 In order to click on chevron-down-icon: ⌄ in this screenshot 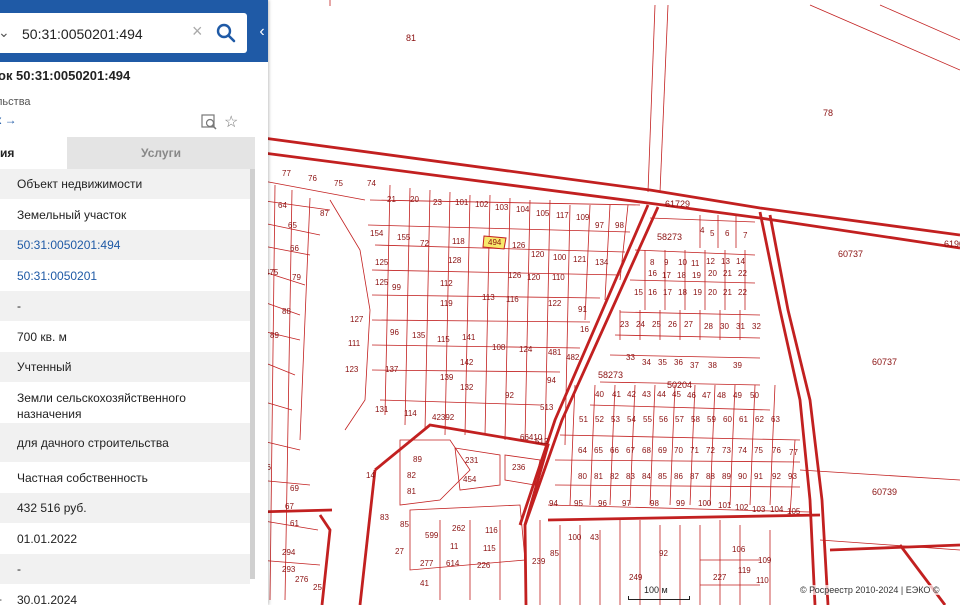, I will do `click(5, 32)`.